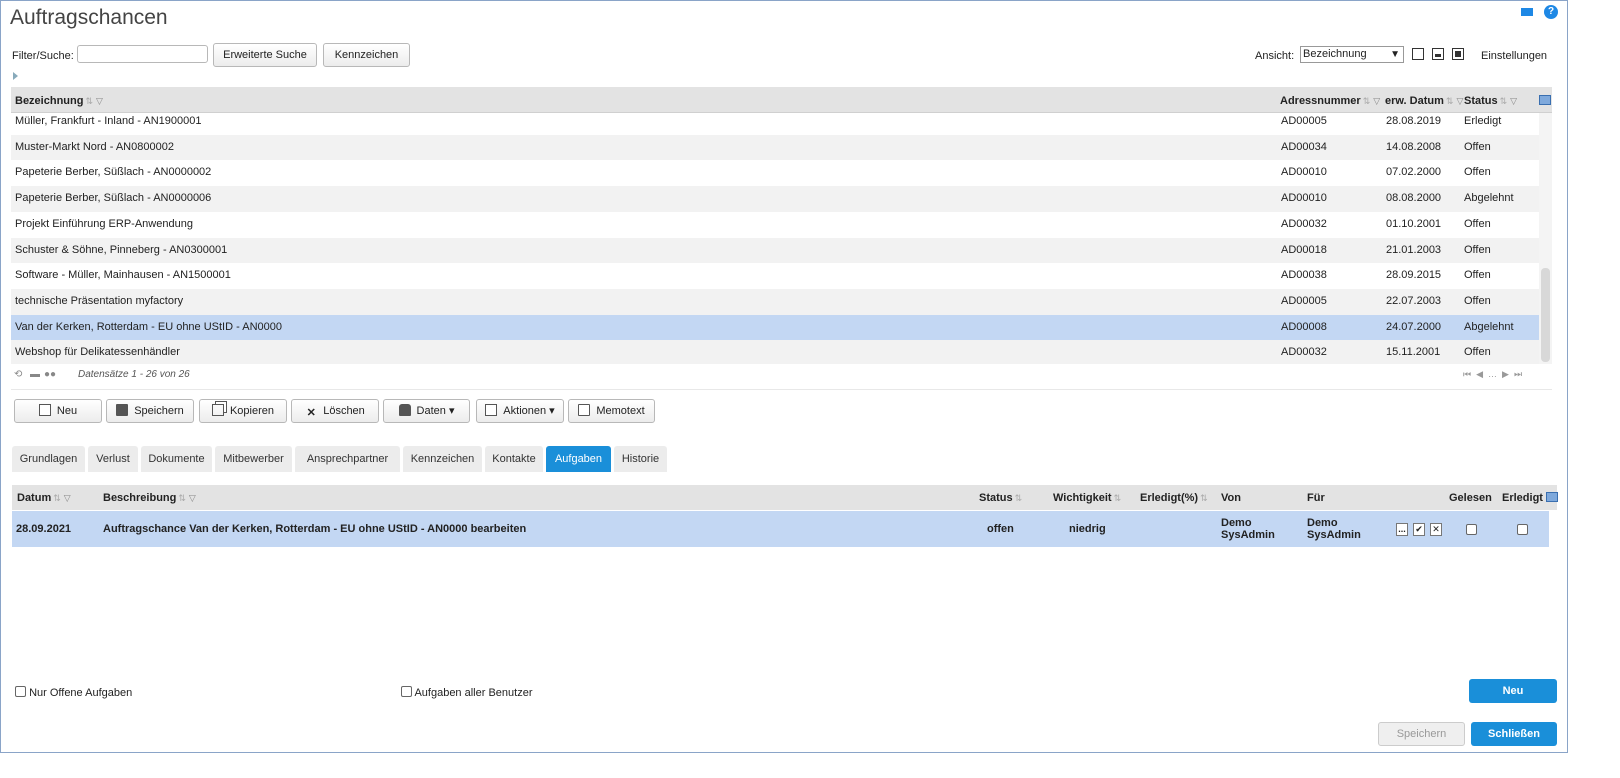 The height and width of the screenshot is (778, 1620). Describe the element at coordinates (150, 411) in the screenshot. I see `save-button: Speichern` at that location.